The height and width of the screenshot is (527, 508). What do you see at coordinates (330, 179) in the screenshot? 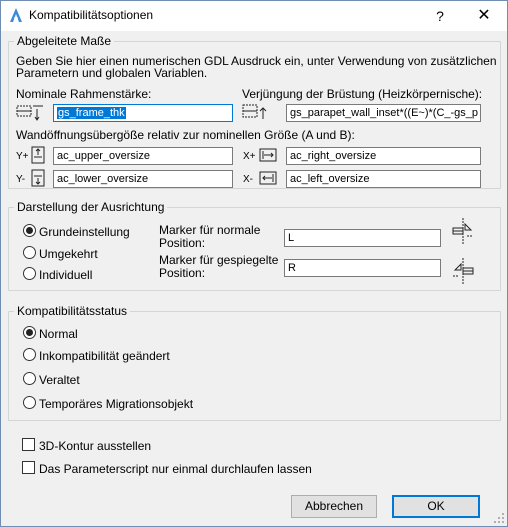
I see `left-oversize-value: ac_left_oversize` at bounding box center [330, 179].